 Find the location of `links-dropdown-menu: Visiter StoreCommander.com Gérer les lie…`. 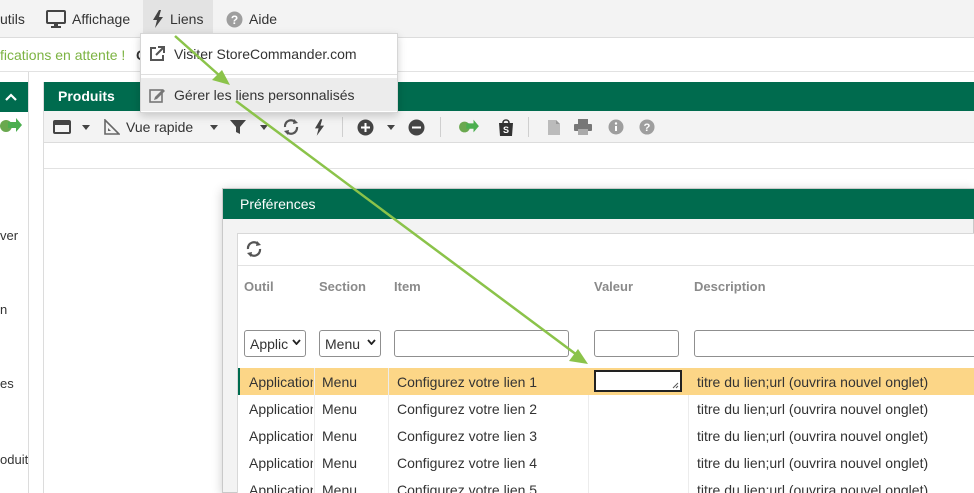

links-dropdown-menu: Visiter StoreCommander.com Gérer les lie… is located at coordinates (269, 73).